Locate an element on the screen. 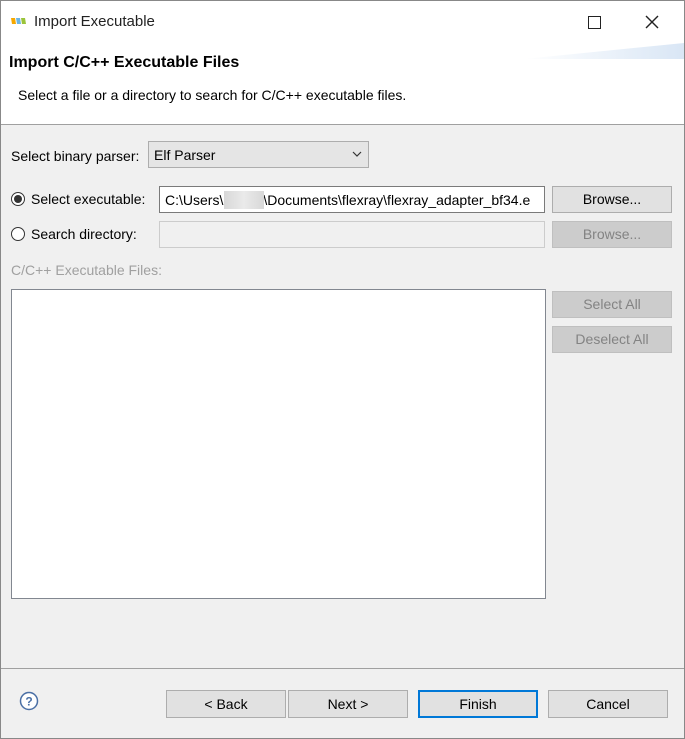 The width and height of the screenshot is (685, 739). executable-path-prefix: C:\Users\ is located at coordinates (194, 200).